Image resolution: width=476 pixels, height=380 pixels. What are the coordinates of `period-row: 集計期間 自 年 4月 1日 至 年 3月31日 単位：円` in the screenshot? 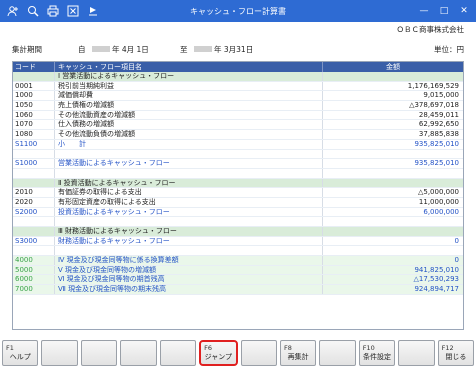 It's located at (238, 50).